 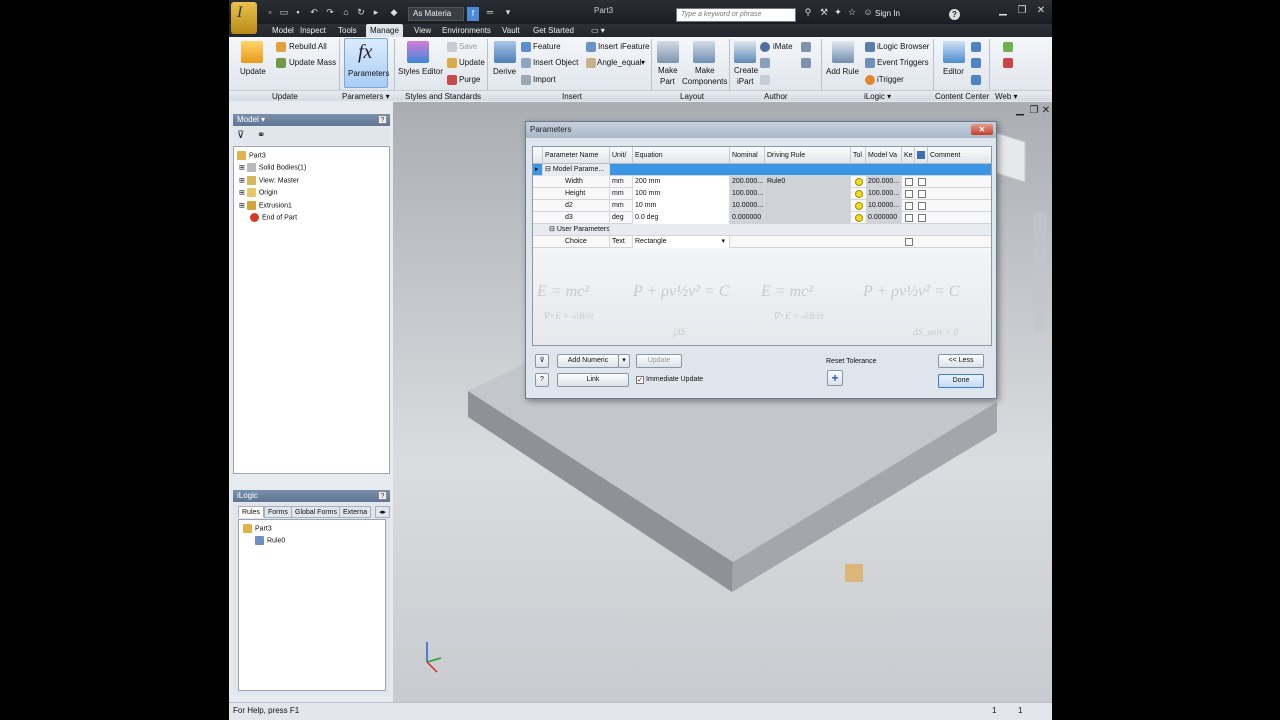 What do you see at coordinates (1041, 11) in the screenshot?
I see `close-icon: ✕` at bounding box center [1041, 11].